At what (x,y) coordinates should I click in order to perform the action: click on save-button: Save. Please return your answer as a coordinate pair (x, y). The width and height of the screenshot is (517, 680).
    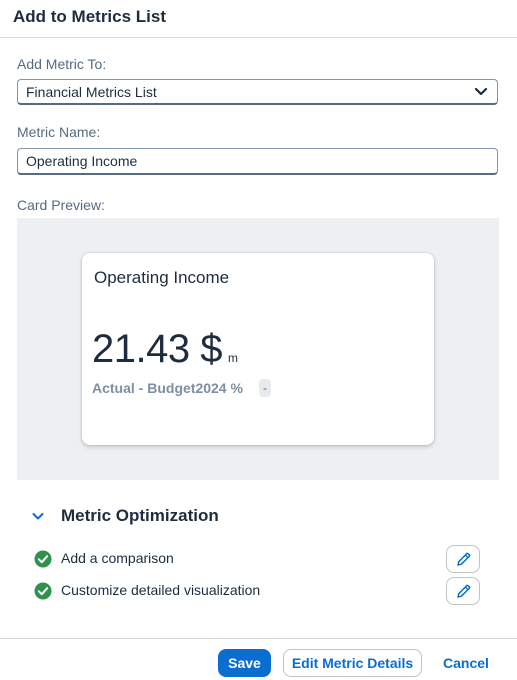
    Looking at the image, I should click on (244, 663).